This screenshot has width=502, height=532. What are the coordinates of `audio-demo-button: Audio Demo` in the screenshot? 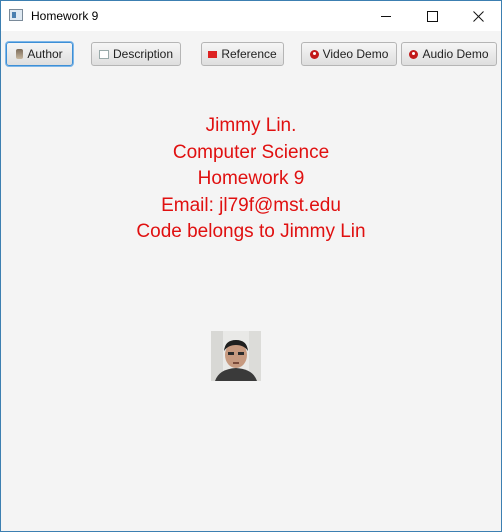 It's located at (449, 54).